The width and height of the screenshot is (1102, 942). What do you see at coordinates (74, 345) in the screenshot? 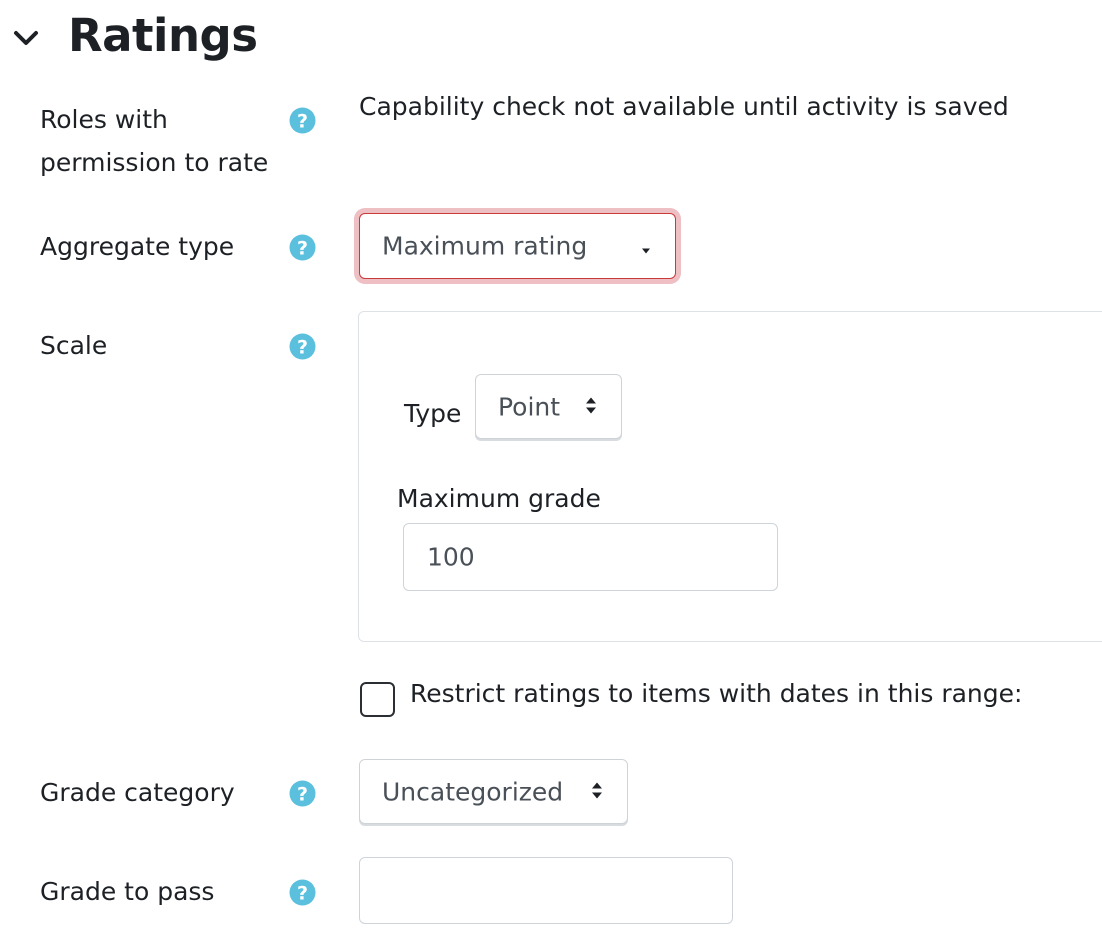
I see `scale-label: Scale` at bounding box center [74, 345].